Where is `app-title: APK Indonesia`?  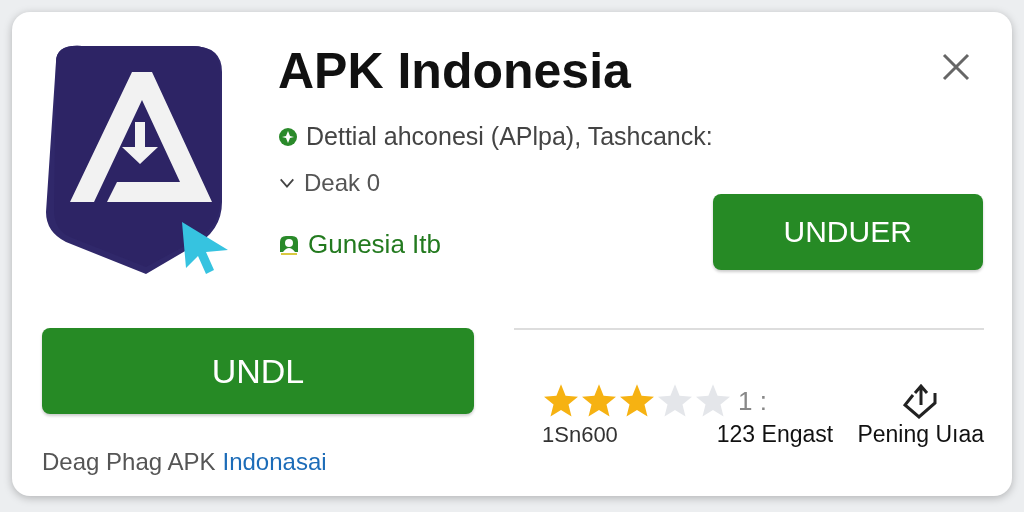
app-title: APK Indonesia is located at coordinates (455, 71).